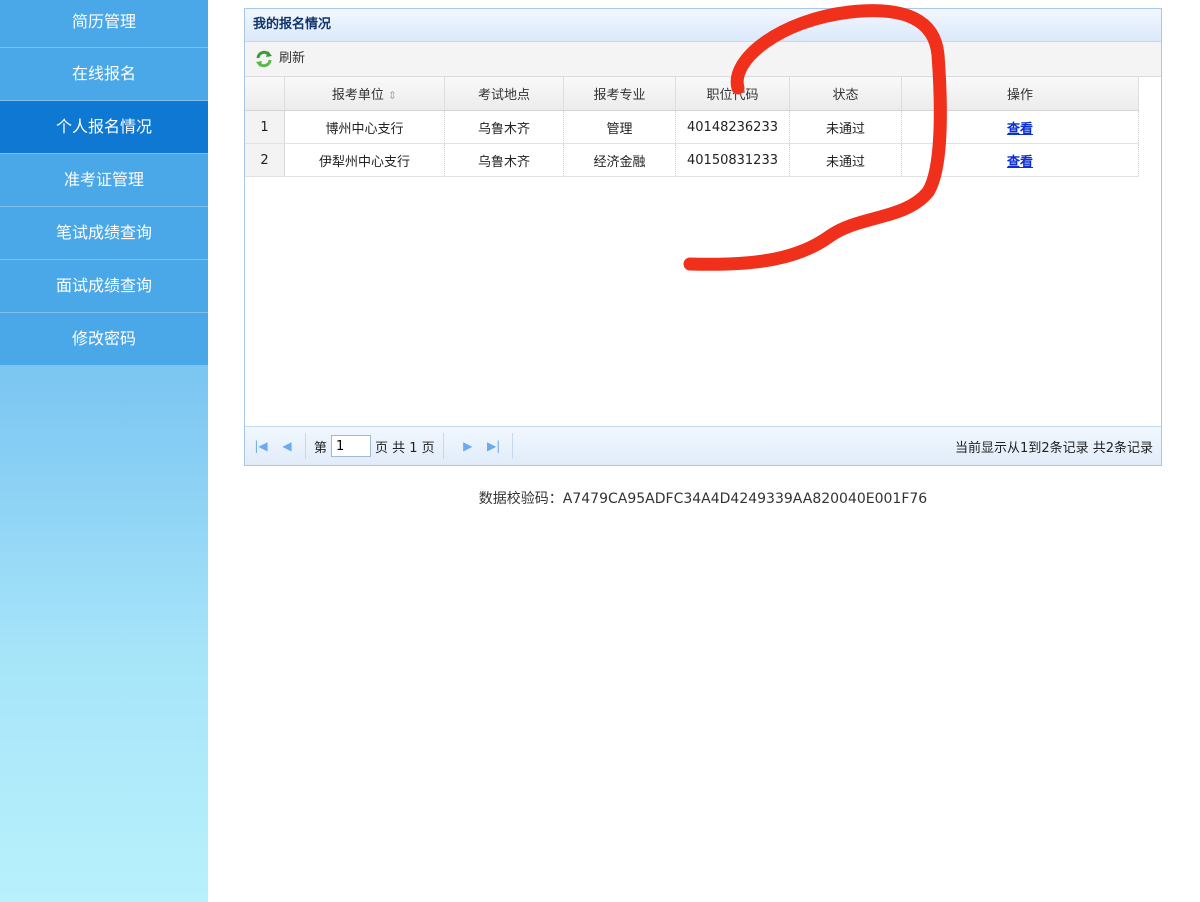  Describe the element at coordinates (265, 160) in the screenshot. I see `row-number: 2` at that location.